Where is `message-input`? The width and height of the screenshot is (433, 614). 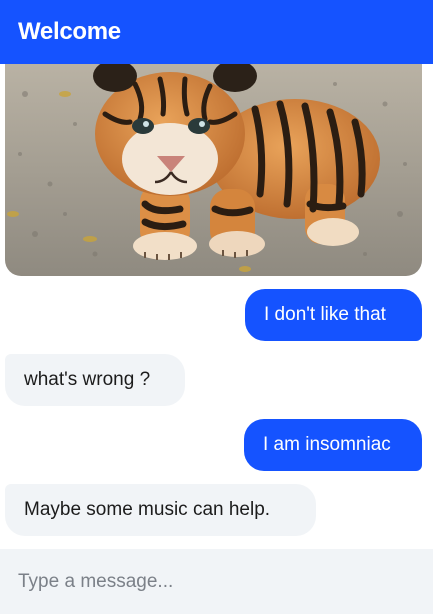 message-input is located at coordinates (218, 581).